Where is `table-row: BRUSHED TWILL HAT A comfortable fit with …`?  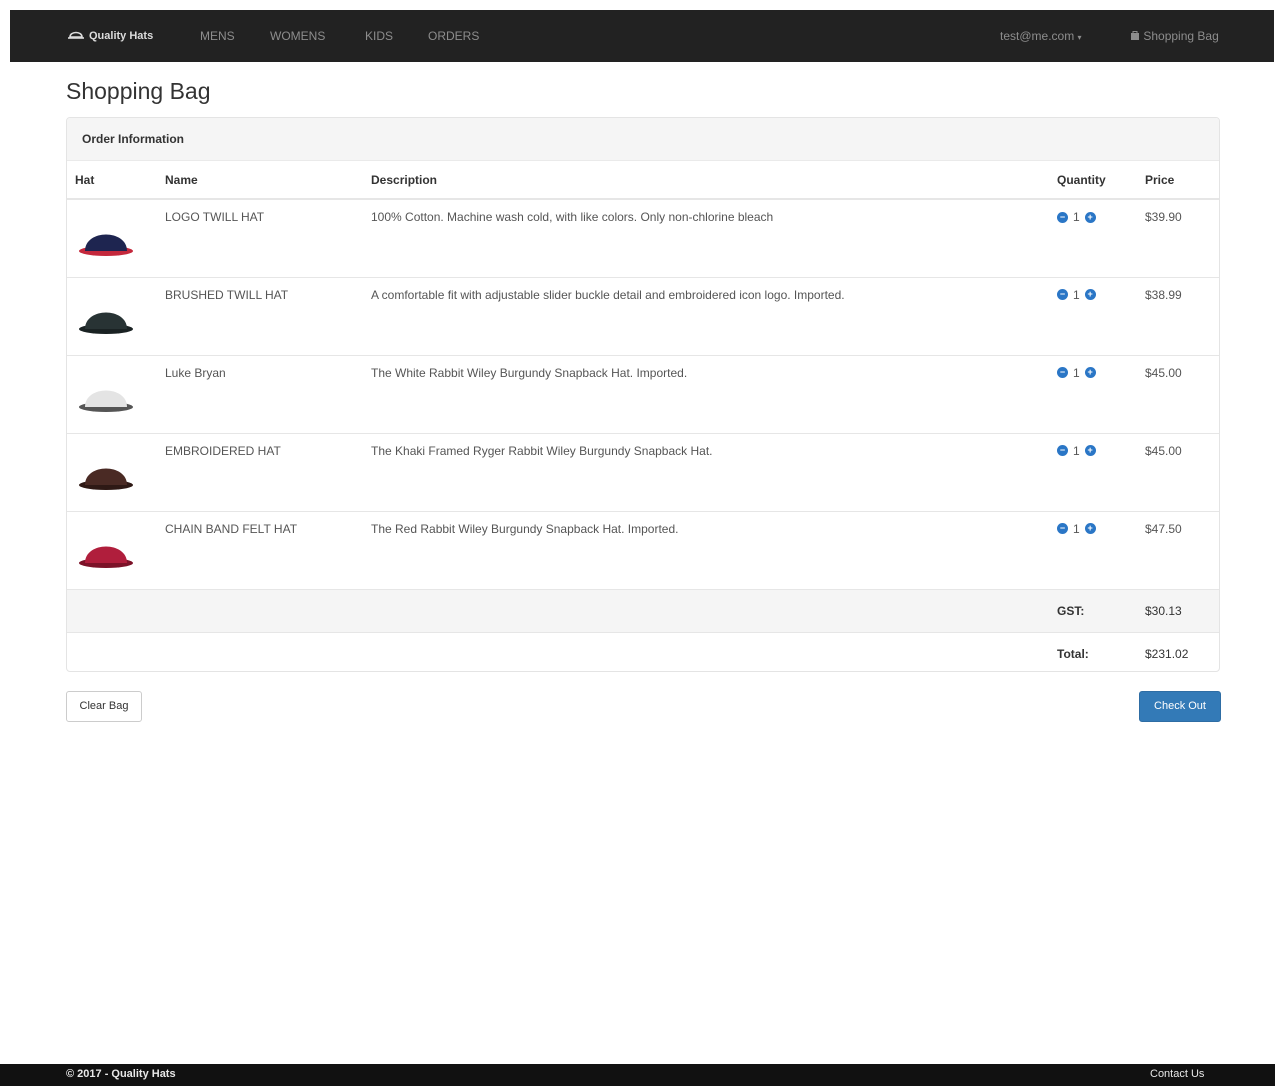 table-row: BRUSHED TWILL HAT A comfortable fit with … is located at coordinates (643, 315).